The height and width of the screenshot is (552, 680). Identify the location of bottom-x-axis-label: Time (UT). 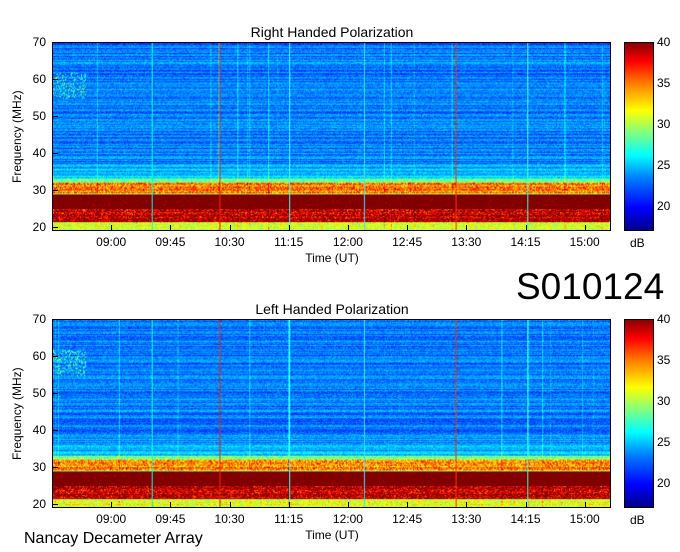
(332, 535).